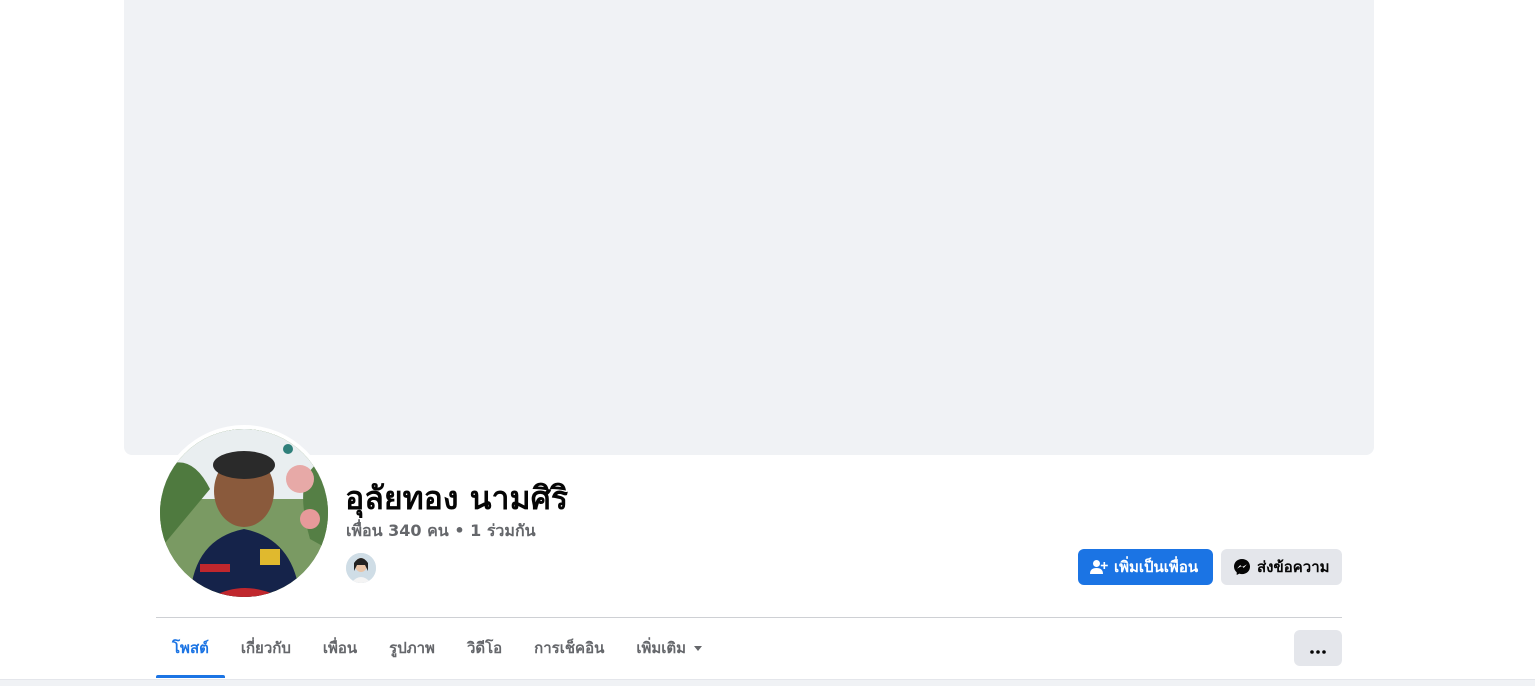 The image size is (1535, 686). I want to click on more-dots-icon, so click(1318, 648).